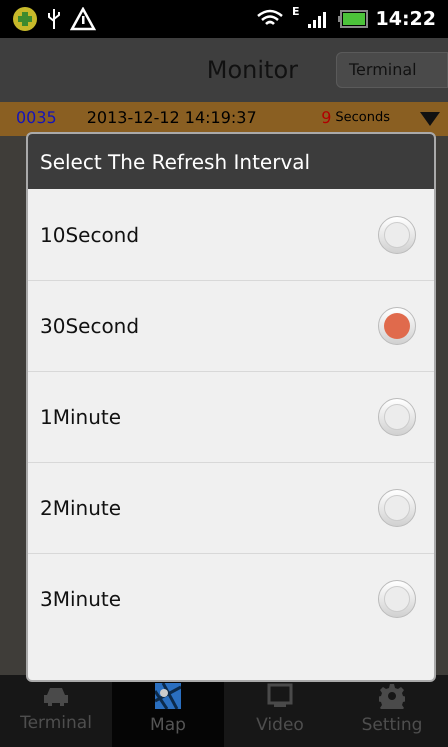  Describe the element at coordinates (25, 19) in the screenshot. I see `shield-app-icon` at that location.